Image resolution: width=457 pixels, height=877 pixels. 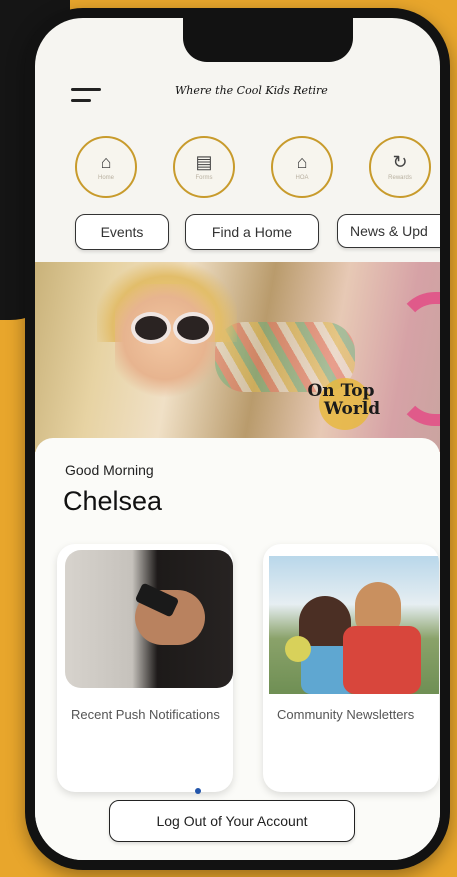 I want to click on on-top-of-the-world-logo: On Top World, so click(x=341, y=408).